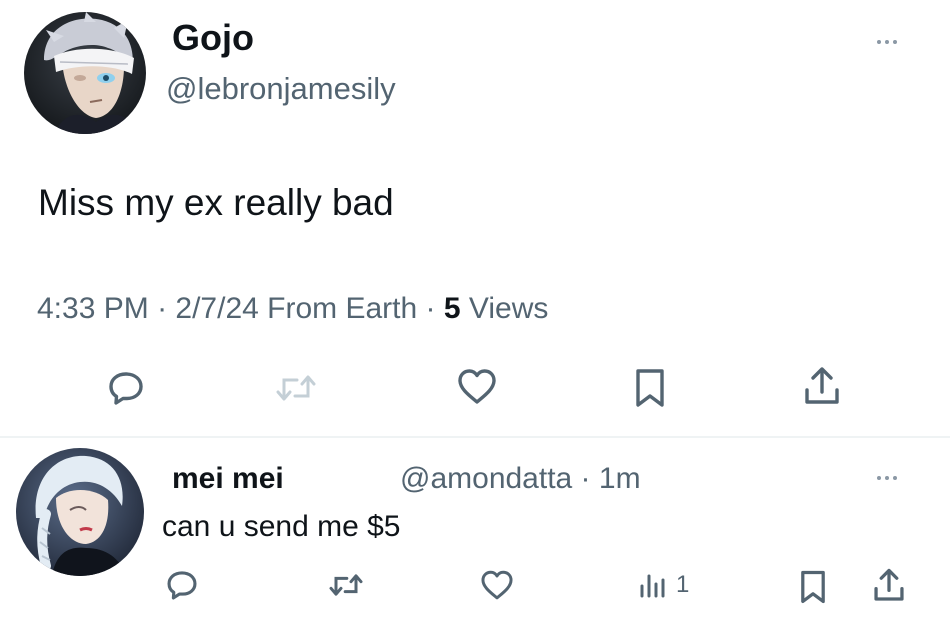 The width and height of the screenshot is (950, 625). I want to click on views-count: 1, so click(683, 584).